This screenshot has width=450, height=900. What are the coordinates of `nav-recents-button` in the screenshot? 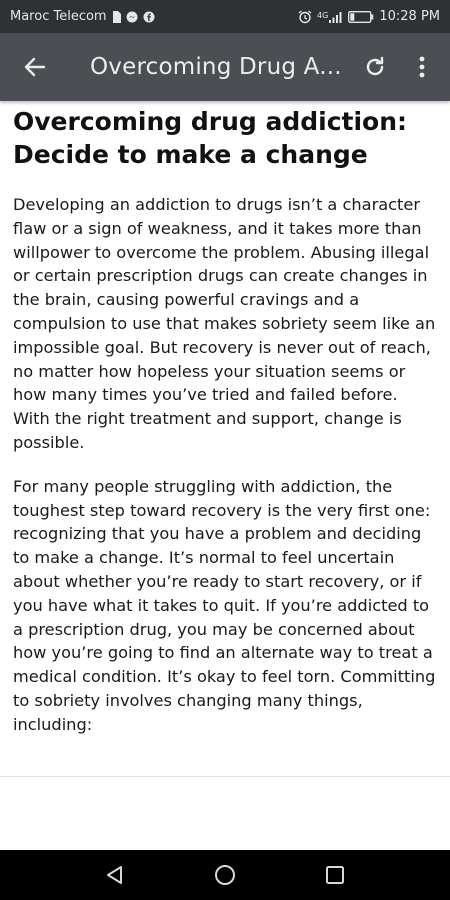 It's located at (335, 875).